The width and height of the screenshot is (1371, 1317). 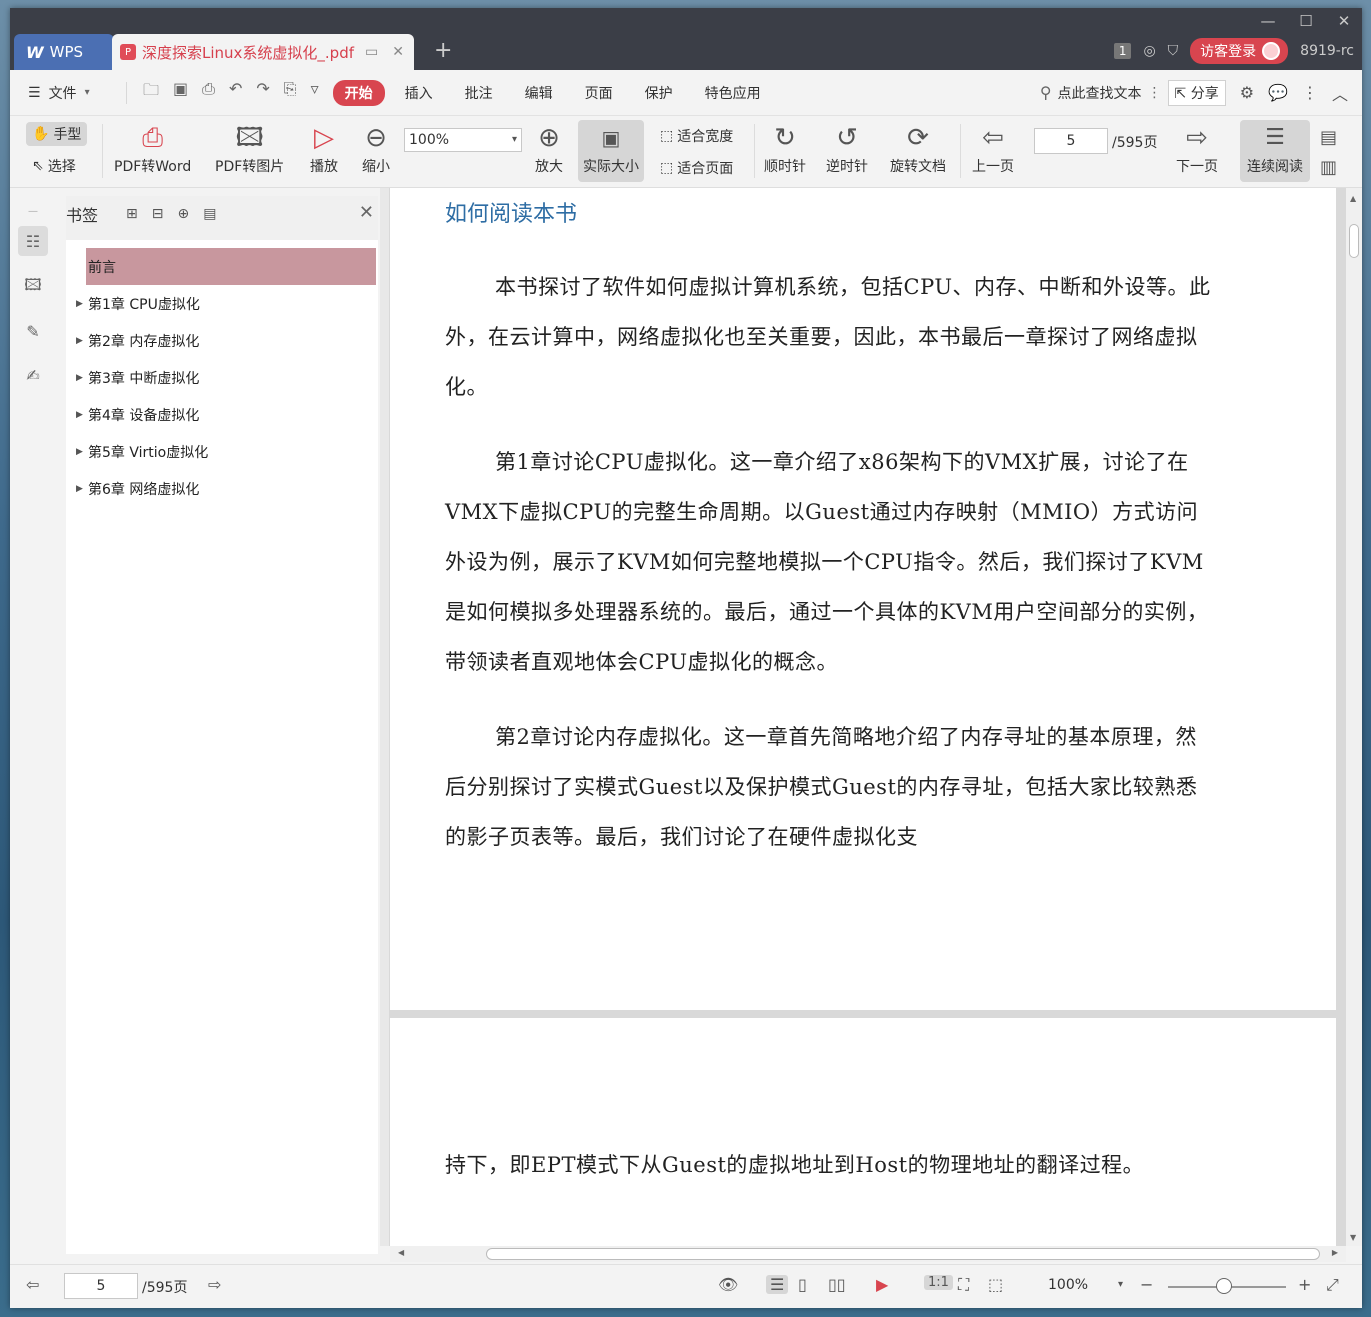 What do you see at coordinates (443, 50) in the screenshot?
I see `new-tab-button: +` at bounding box center [443, 50].